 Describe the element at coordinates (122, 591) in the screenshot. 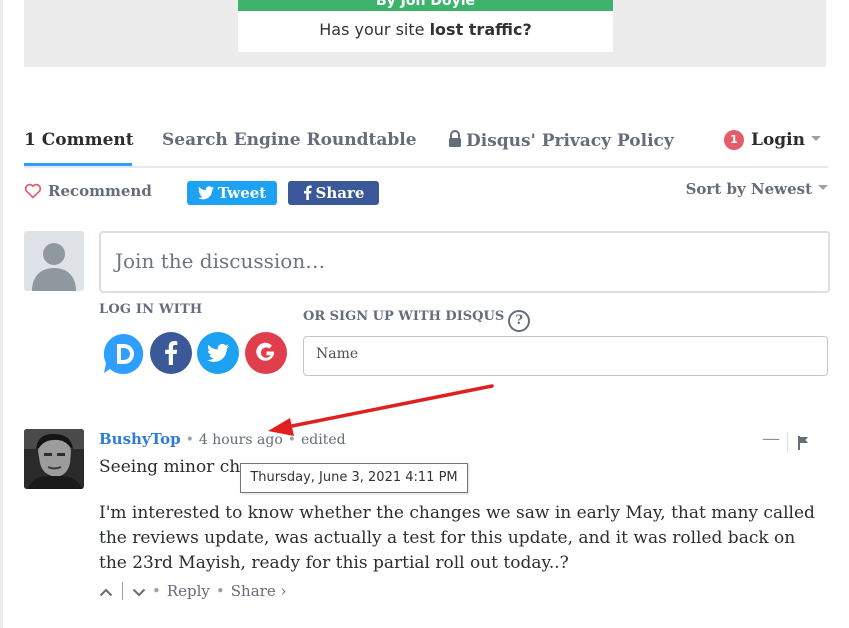

I see `vote-divider` at that location.